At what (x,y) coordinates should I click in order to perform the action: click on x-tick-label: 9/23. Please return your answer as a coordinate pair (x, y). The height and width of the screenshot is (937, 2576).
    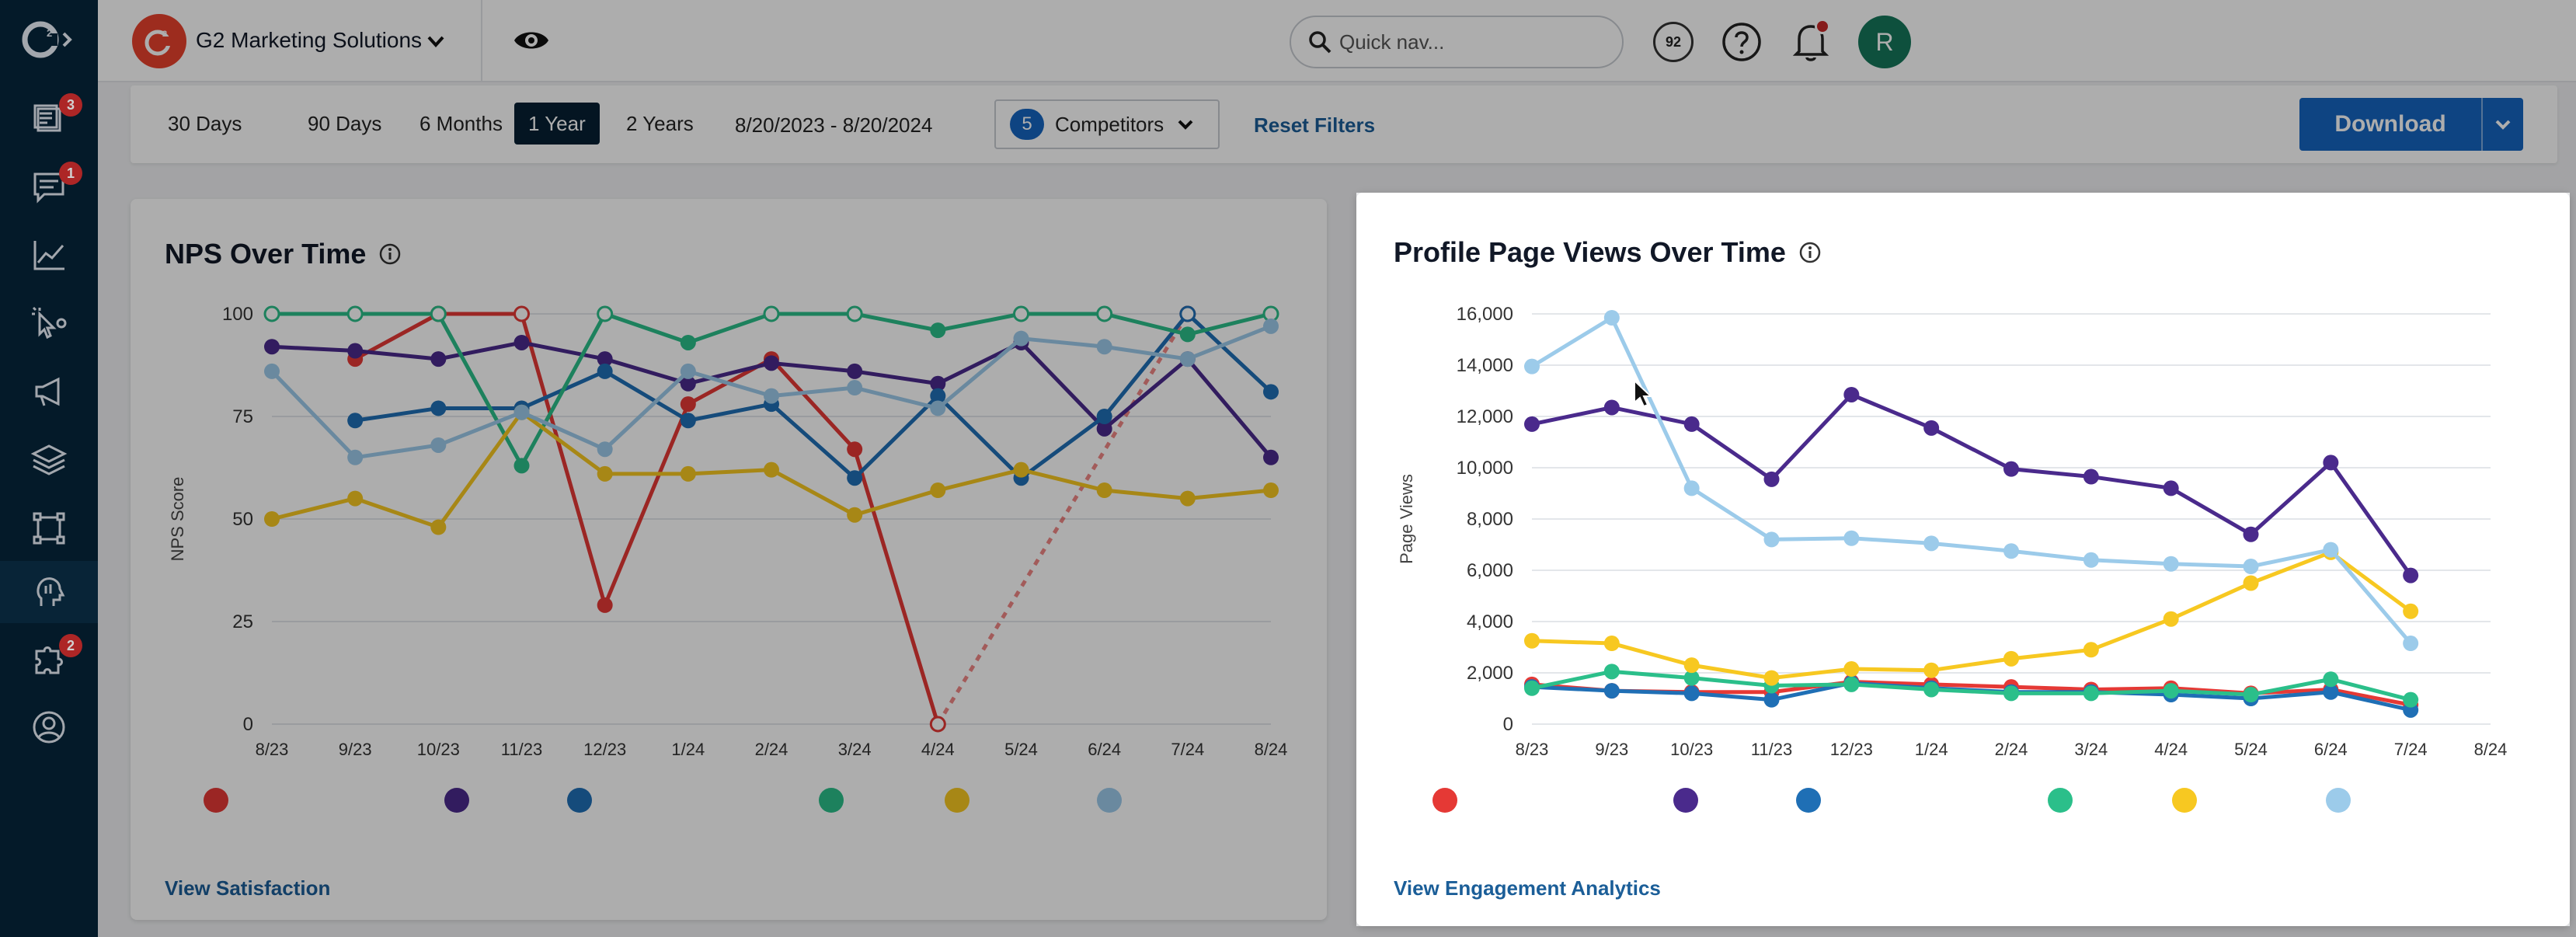
    Looking at the image, I should click on (355, 749).